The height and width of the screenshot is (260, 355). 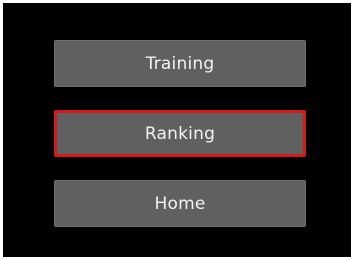 I want to click on ranking-button-label: Ranking, so click(x=180, y=133).